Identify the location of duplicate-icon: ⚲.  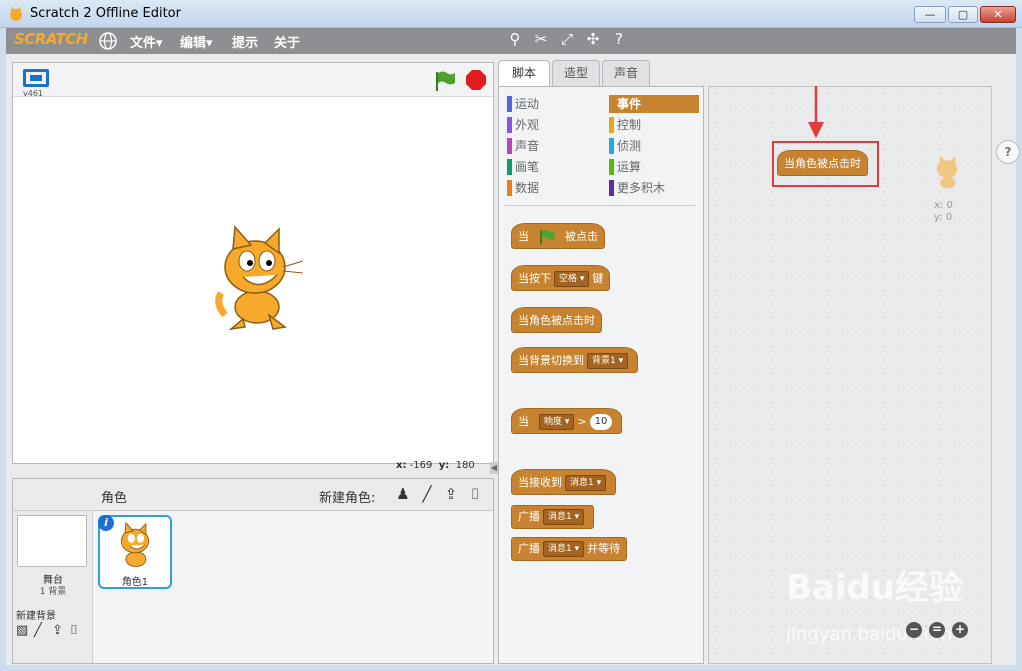
(515, 39).